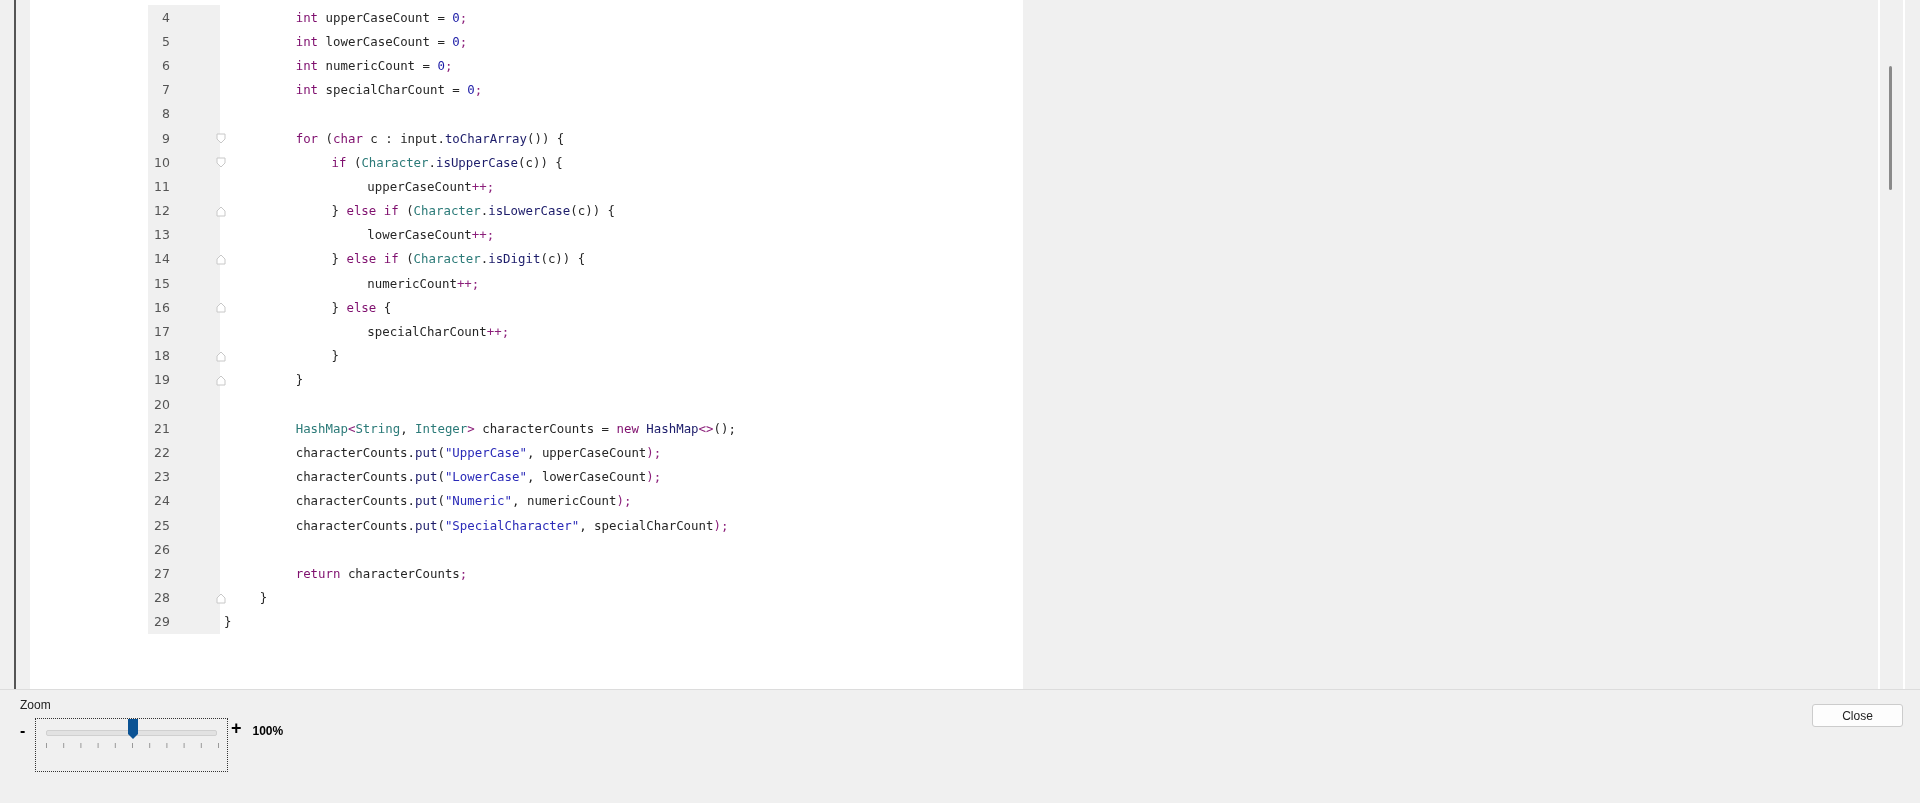  Describe the element at coordinates (161, 452) in the screenshot. I see `line-number: 22` at that location.